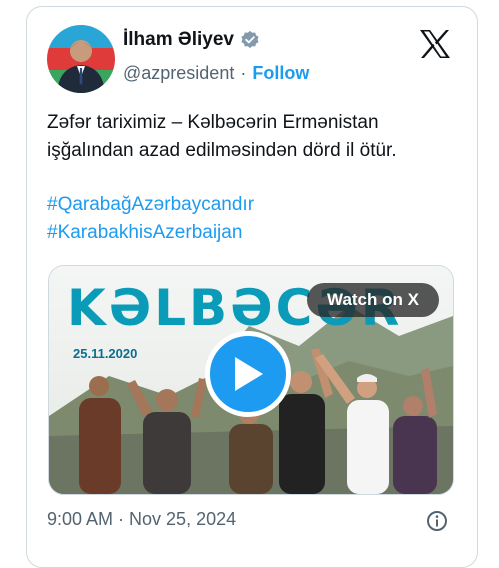 Image resolution: width=499 pixels, height=568 pixels. Describe the element at coordinates (280, 73) in the screenshot. I see `follow-button: Follow` at that location.